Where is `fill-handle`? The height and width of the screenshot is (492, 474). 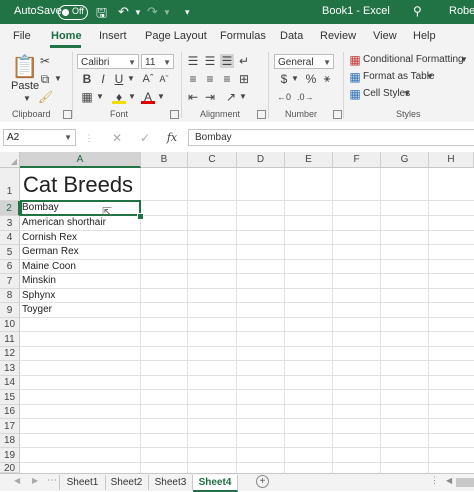
fill-handle is located at coordinates (140, 216).